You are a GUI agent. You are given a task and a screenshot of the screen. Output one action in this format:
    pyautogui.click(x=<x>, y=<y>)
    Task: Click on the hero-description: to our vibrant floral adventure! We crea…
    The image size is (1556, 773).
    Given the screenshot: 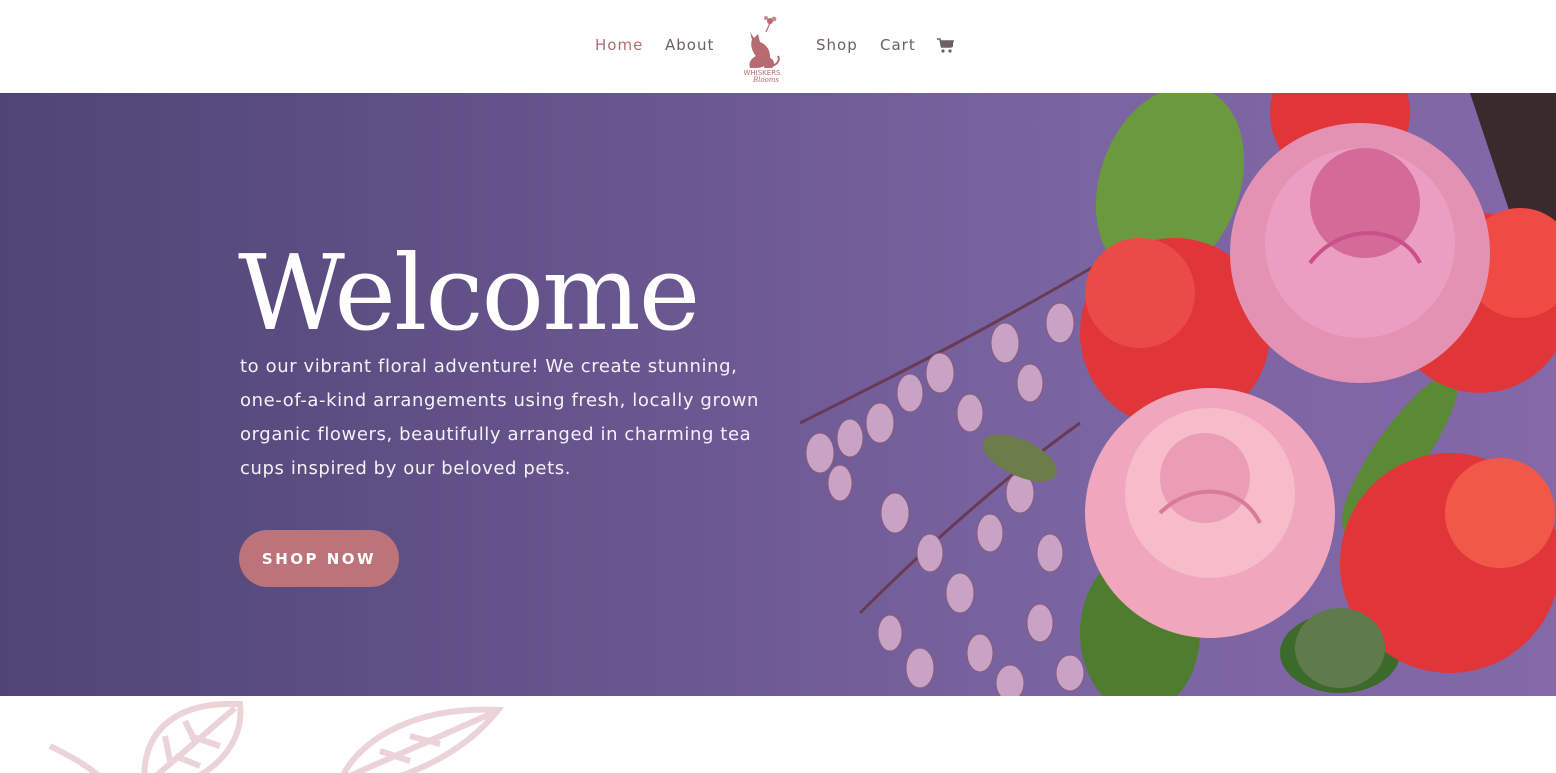 What is the action you would take?
    pyautogui.click(x=499, y=417)
    